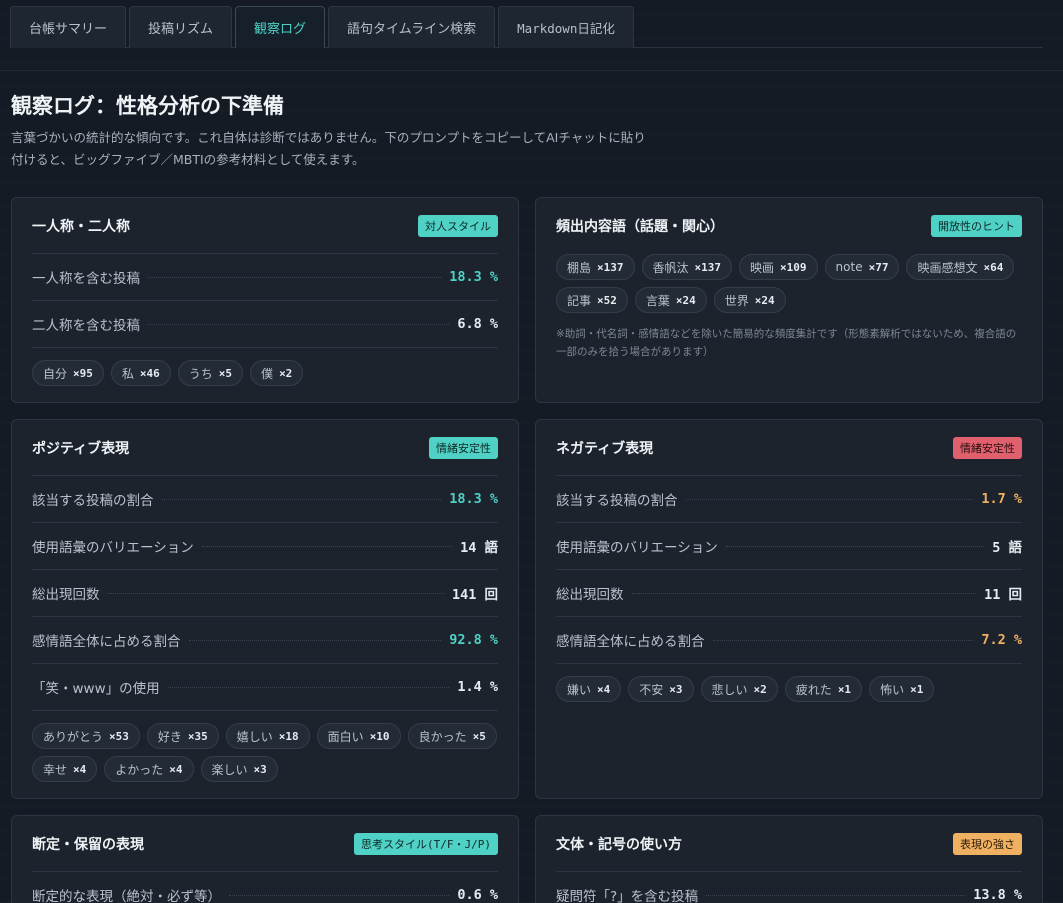  I want to click on stat-value: 141 回, so click(474, 595).